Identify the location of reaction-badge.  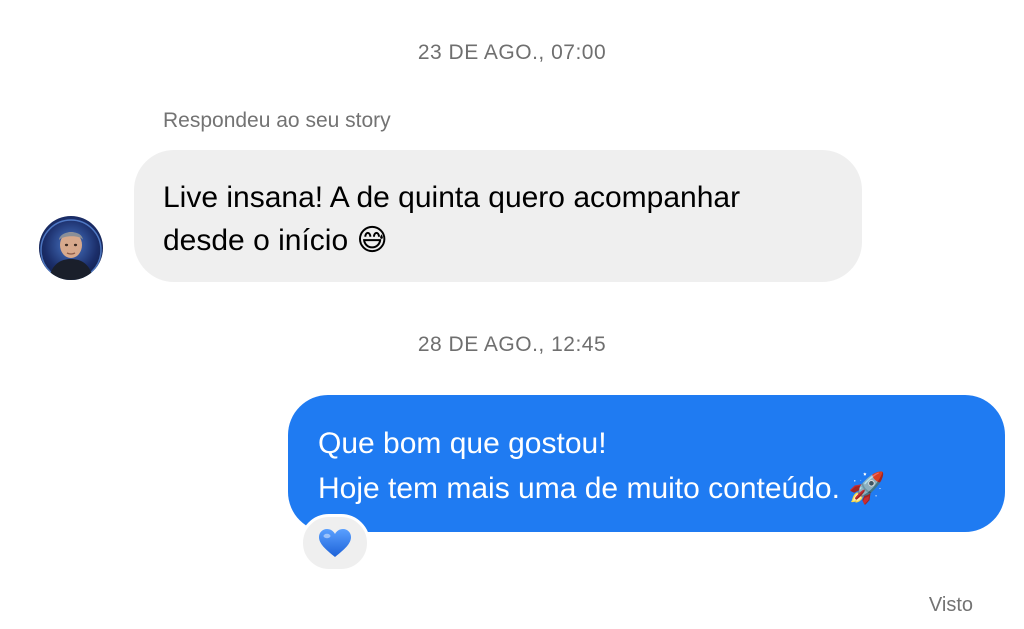
(335, 543).